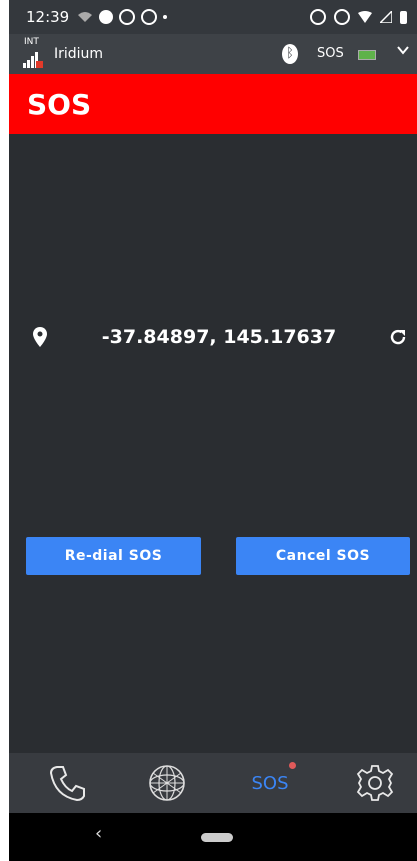 This screenshot has width=417, height=861. I want to click on refresh-icon, so click(398, 337).